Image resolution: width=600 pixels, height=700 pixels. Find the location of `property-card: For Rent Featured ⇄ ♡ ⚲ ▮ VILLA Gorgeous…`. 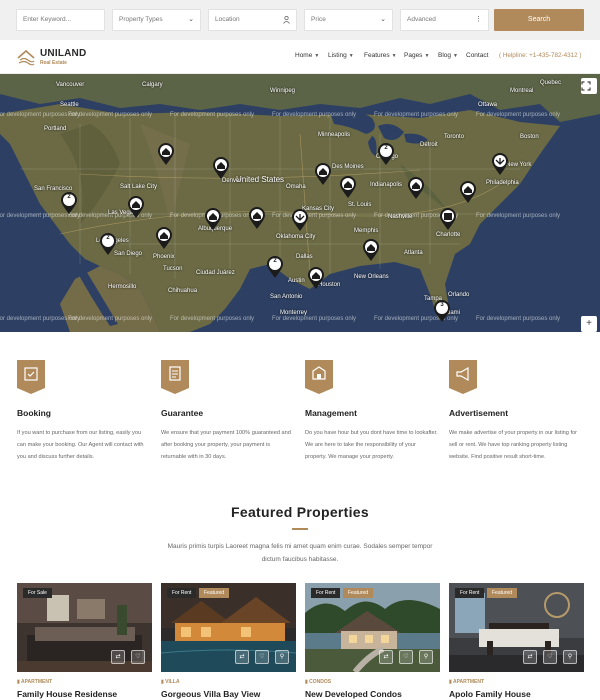

property-card: For Rent Featured ⇄ ♡ ⚲ ▮ VILLA Gorgeous… is located at coordinates (228, 641).